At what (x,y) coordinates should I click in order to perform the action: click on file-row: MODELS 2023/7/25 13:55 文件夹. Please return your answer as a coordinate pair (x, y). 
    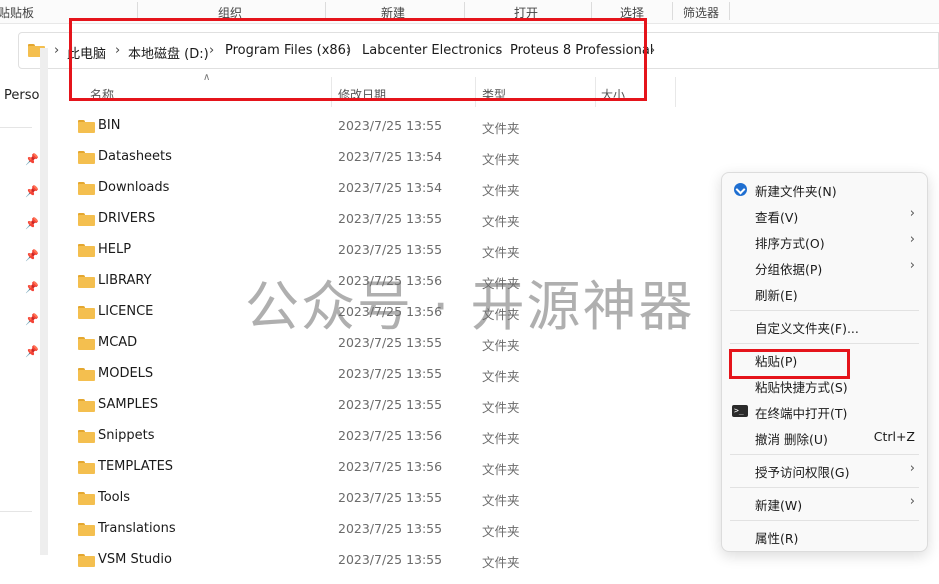
    Looking at the image, I should click on (370, 375).